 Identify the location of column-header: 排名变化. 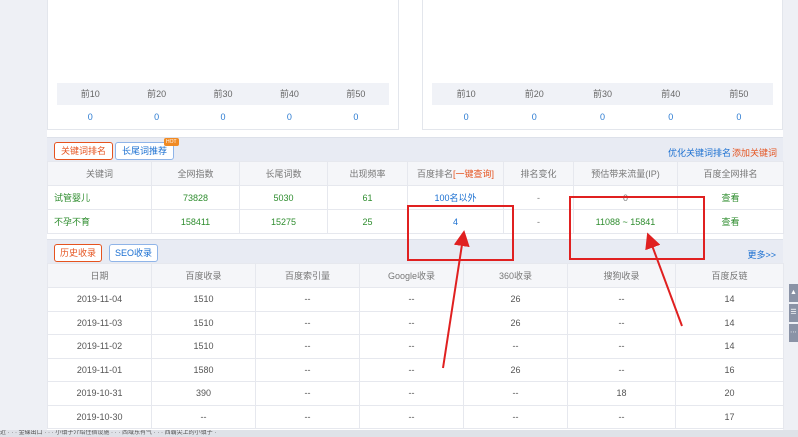
(538, 173).